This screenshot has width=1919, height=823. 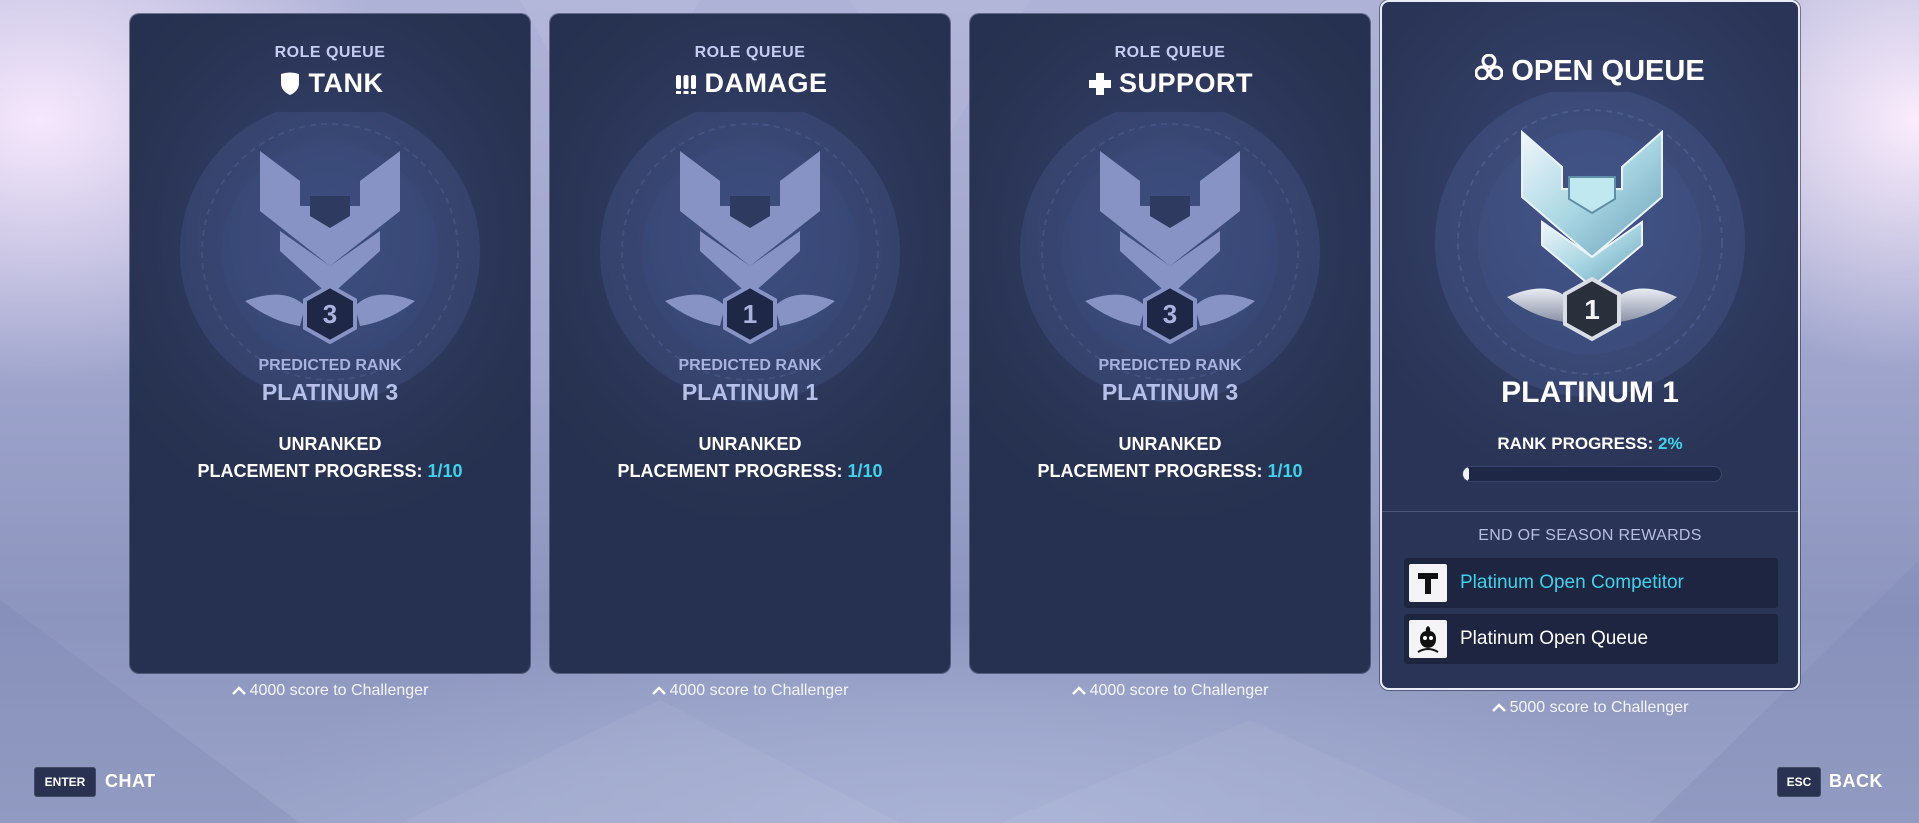 I want to click on three-circles-icon, so click(x=1489, y=70).